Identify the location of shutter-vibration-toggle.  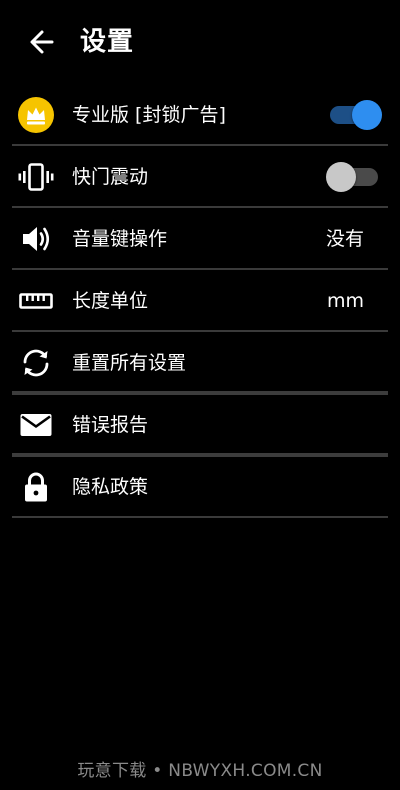
(354, 177).